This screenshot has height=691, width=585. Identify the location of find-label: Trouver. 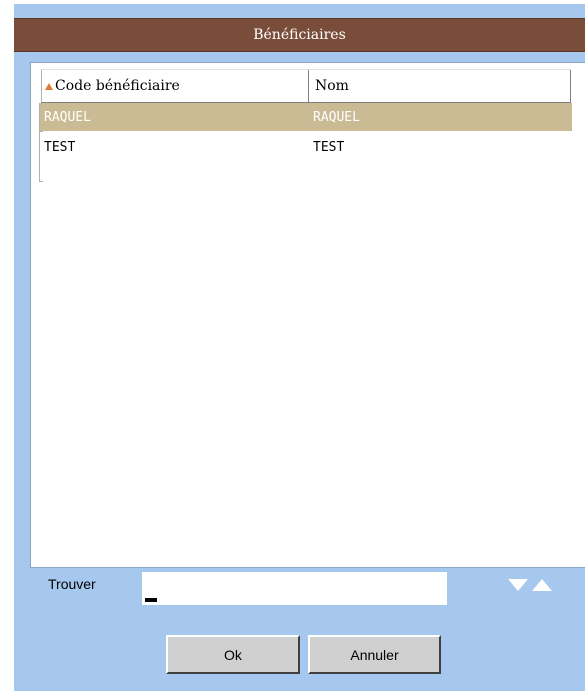
(72, 584).